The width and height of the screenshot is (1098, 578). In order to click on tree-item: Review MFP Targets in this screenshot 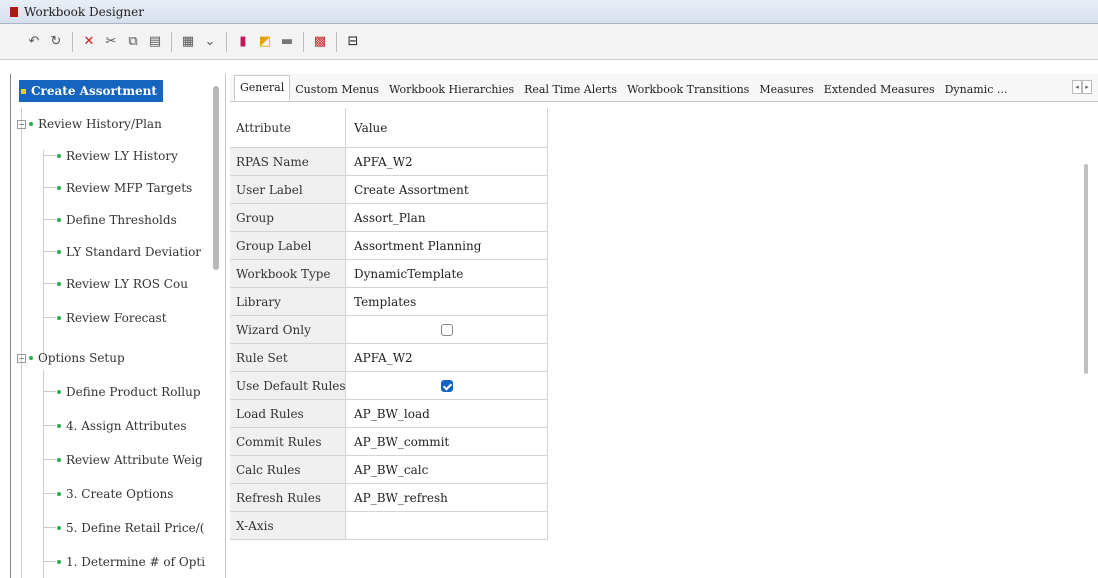, I will do `click(124, 188)`.